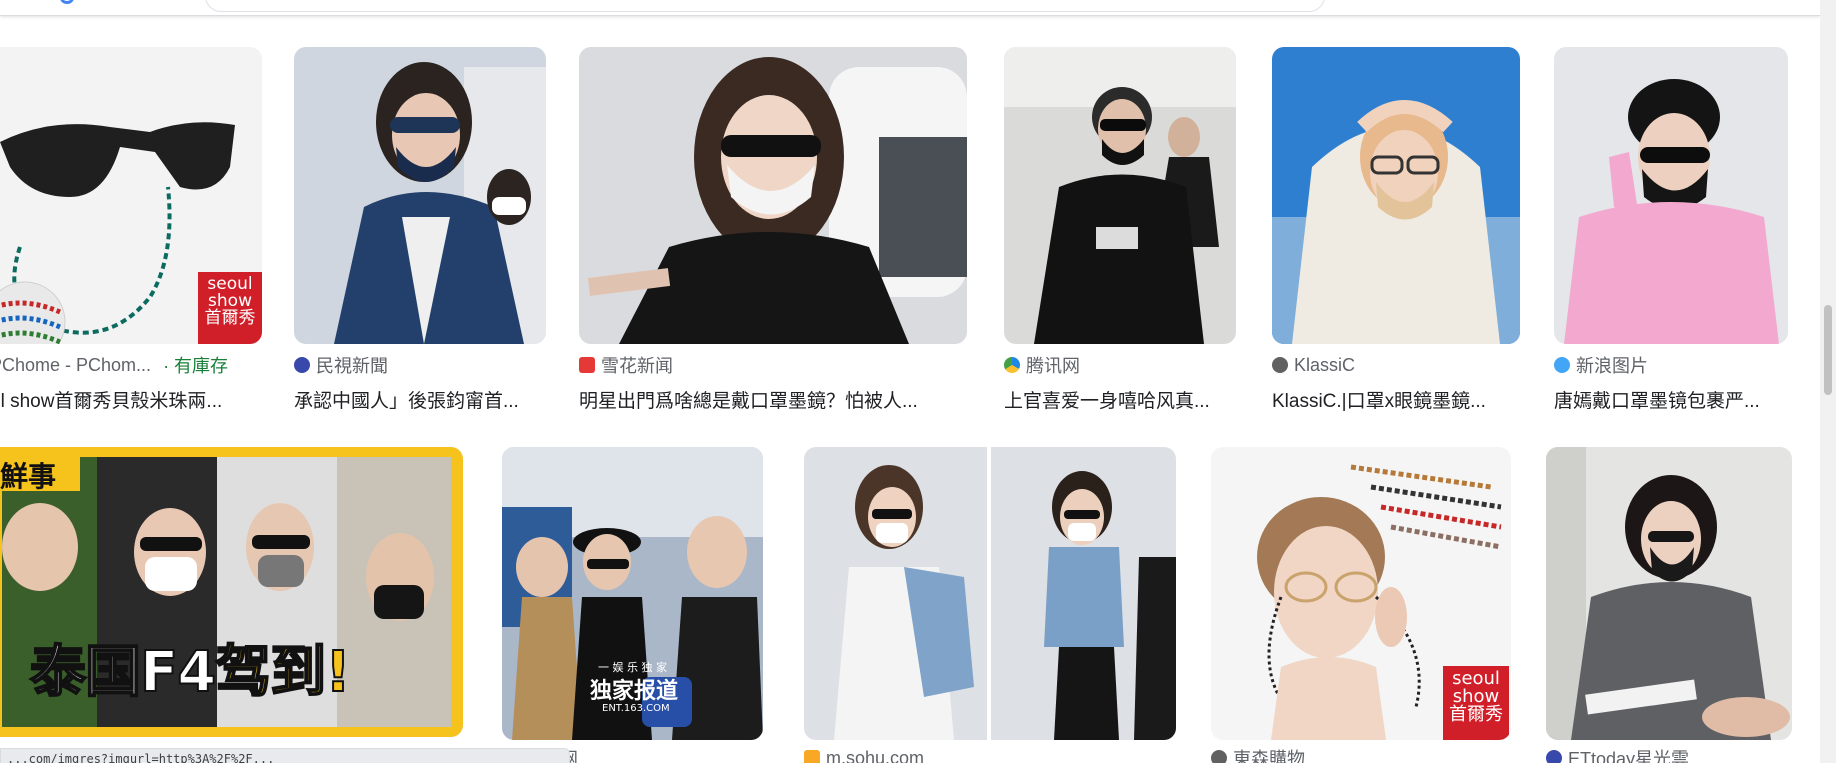 This screenshot has height=763, width=1836. Describe the element at coordinates (769, 365) in the screenshot. I see `result-source: 雪花新闻` at that location.